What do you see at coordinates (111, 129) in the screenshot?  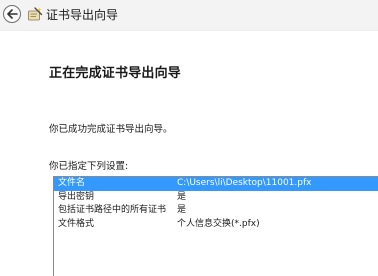 I see `success-message: 你已成功完成证书导出向导。` at bounding box center [111, 129].